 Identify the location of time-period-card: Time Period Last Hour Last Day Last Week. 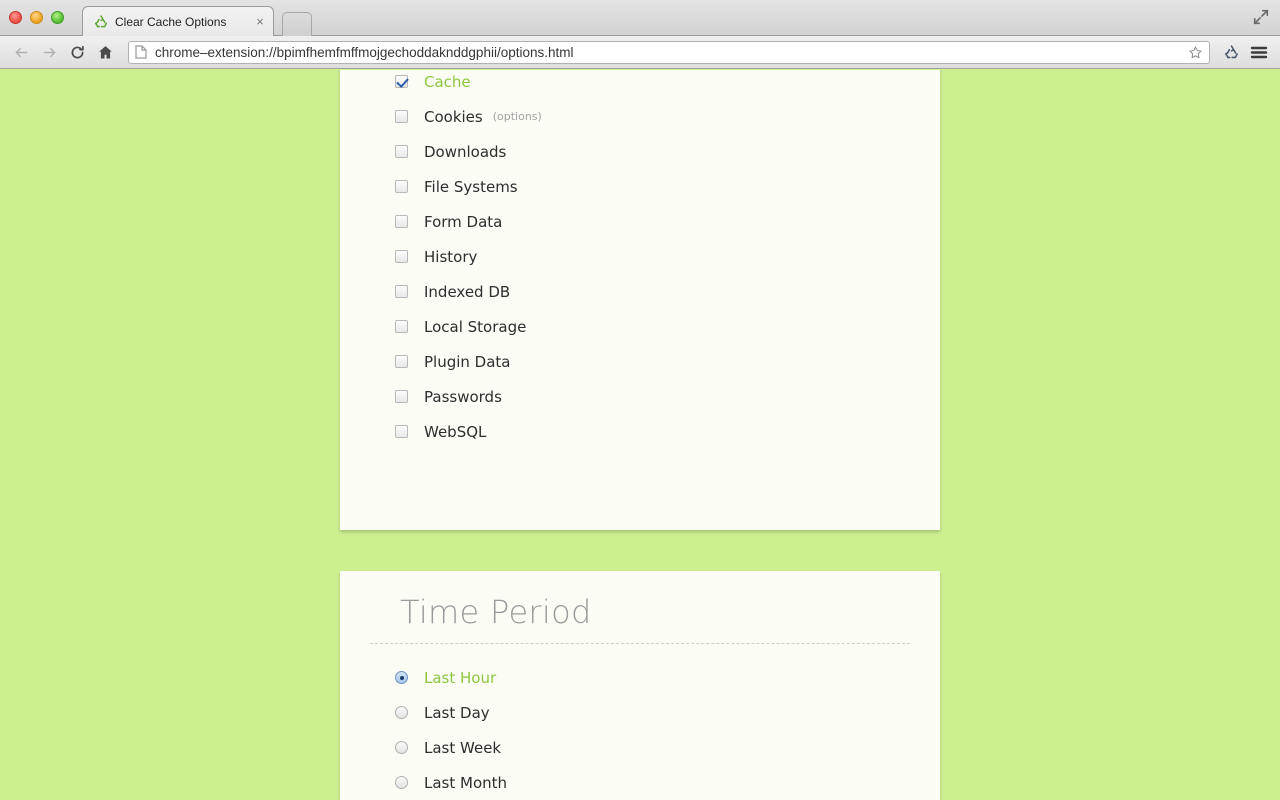
(640, 685).